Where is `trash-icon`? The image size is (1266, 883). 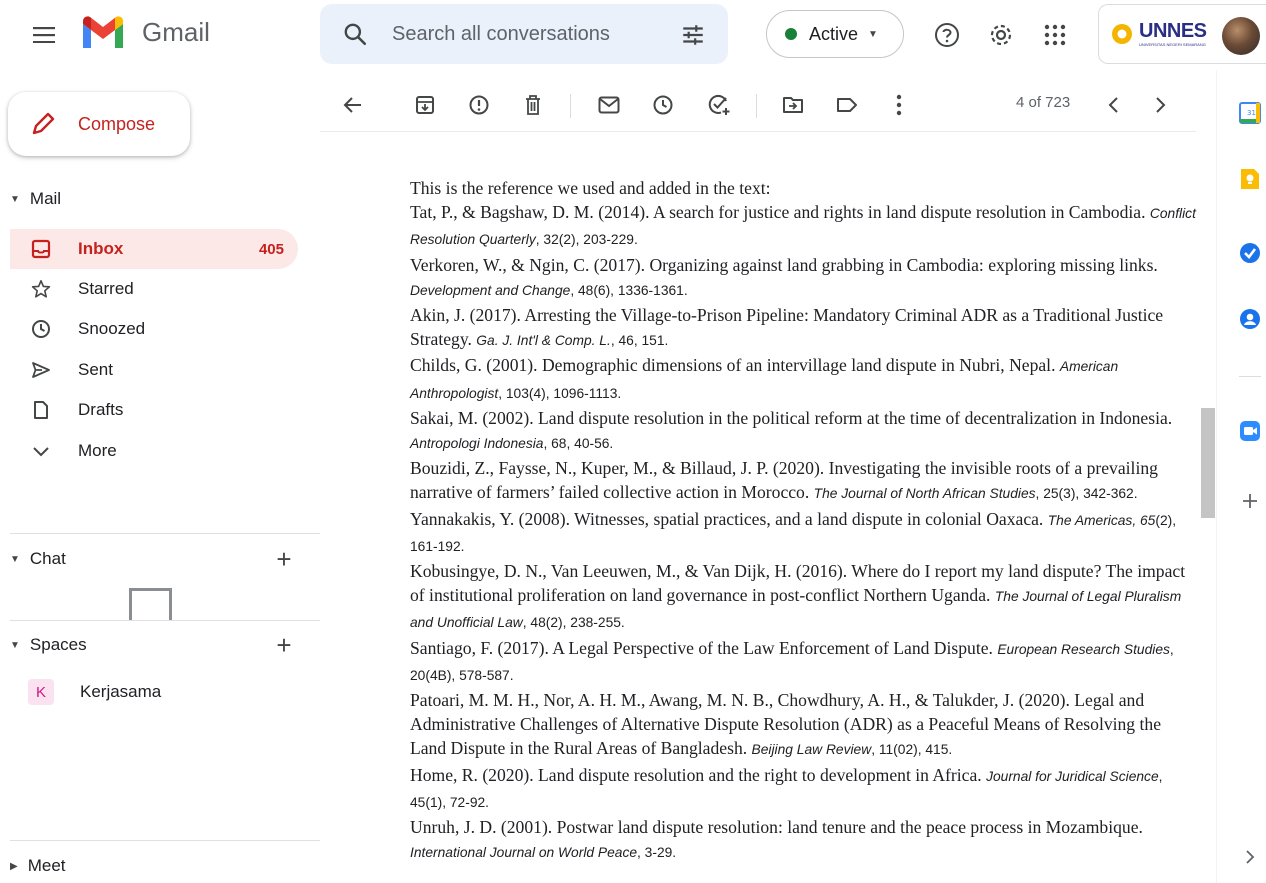 trash-icon is located at coordinates (533, 105).